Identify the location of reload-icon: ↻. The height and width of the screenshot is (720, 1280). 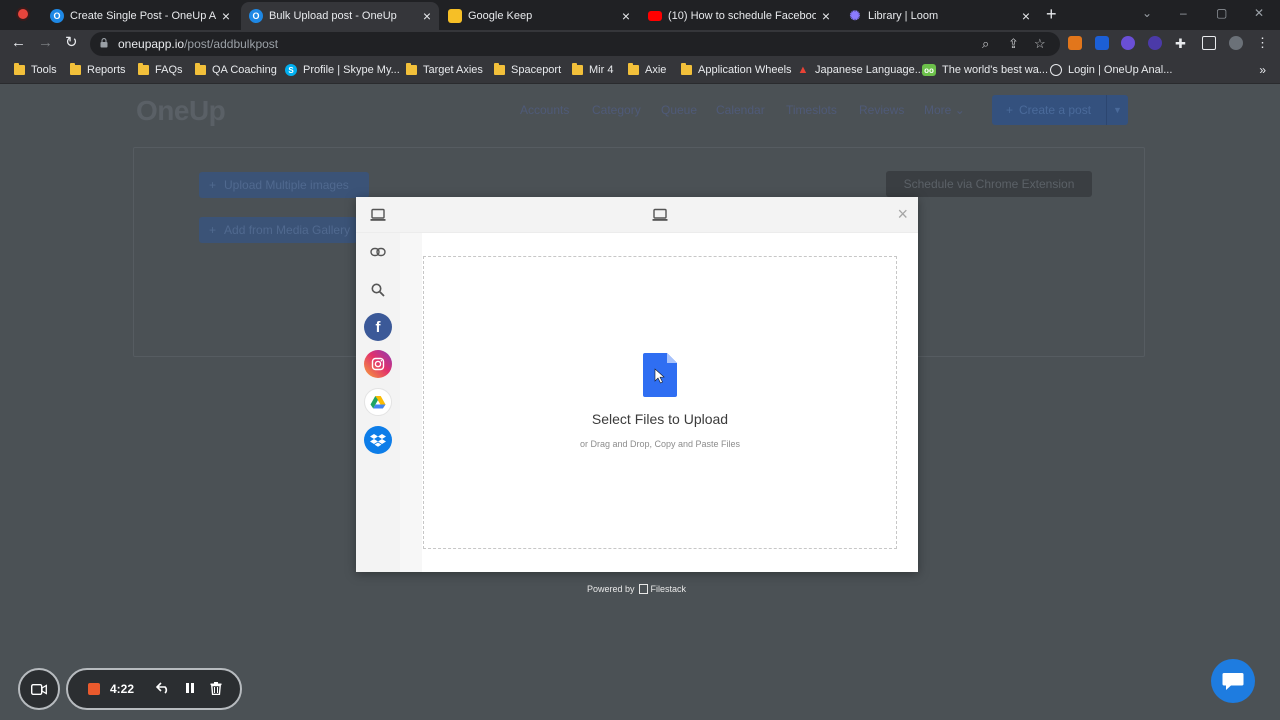
(71, 43).